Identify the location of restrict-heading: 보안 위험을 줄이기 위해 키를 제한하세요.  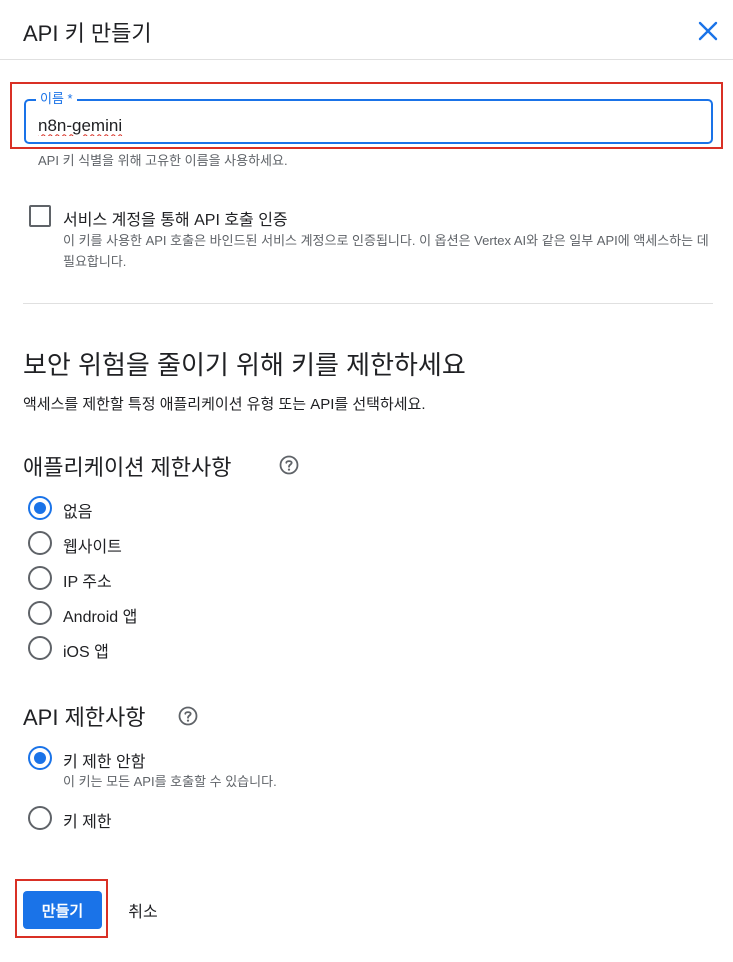
(244, 365).